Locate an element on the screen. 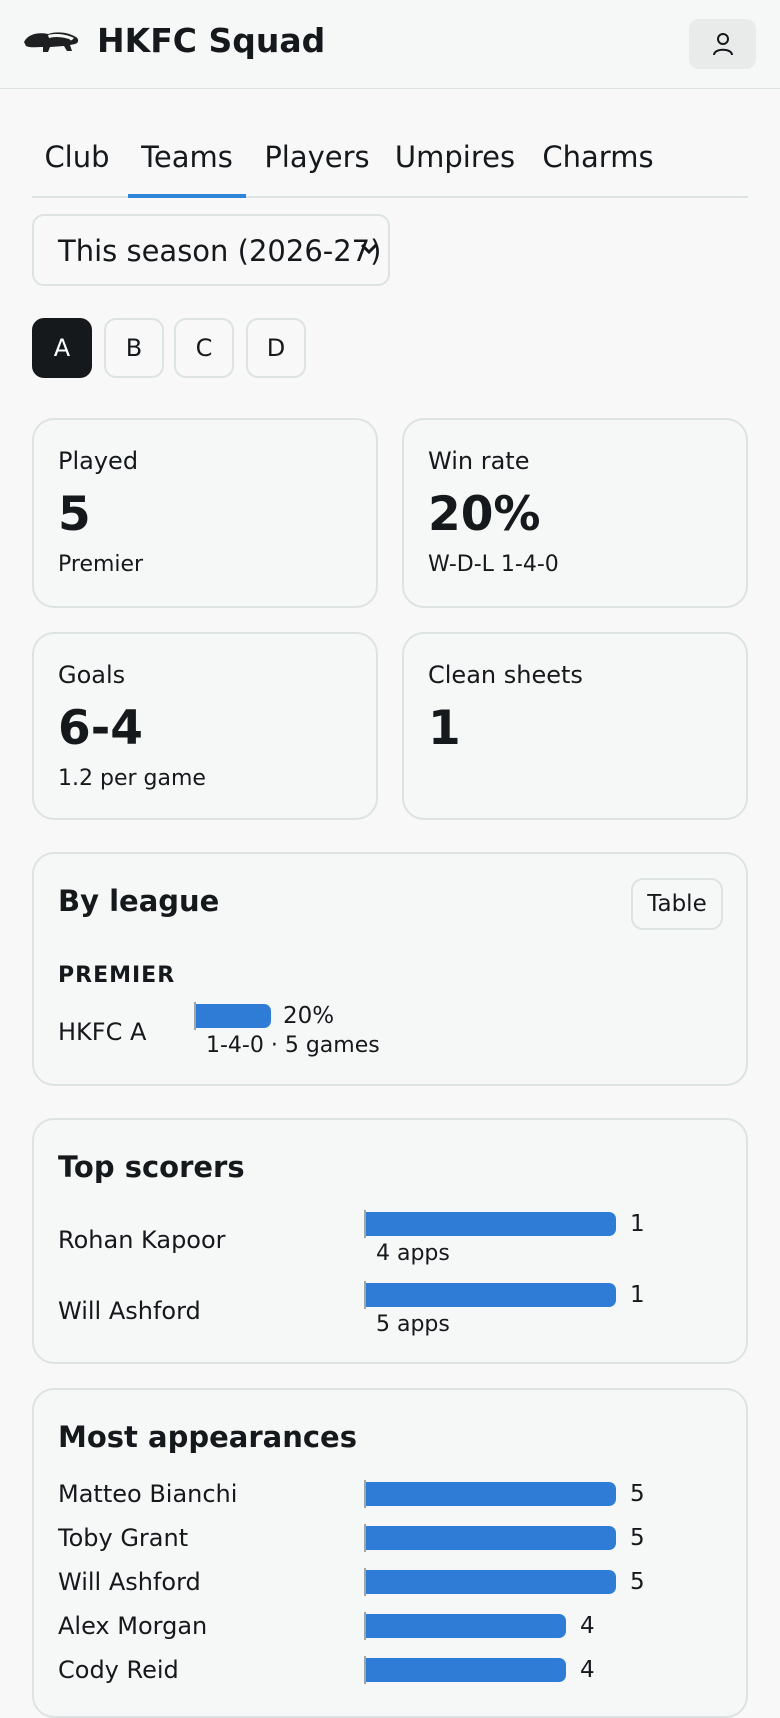  team-button-b: B is located at coordinates (134, 348).